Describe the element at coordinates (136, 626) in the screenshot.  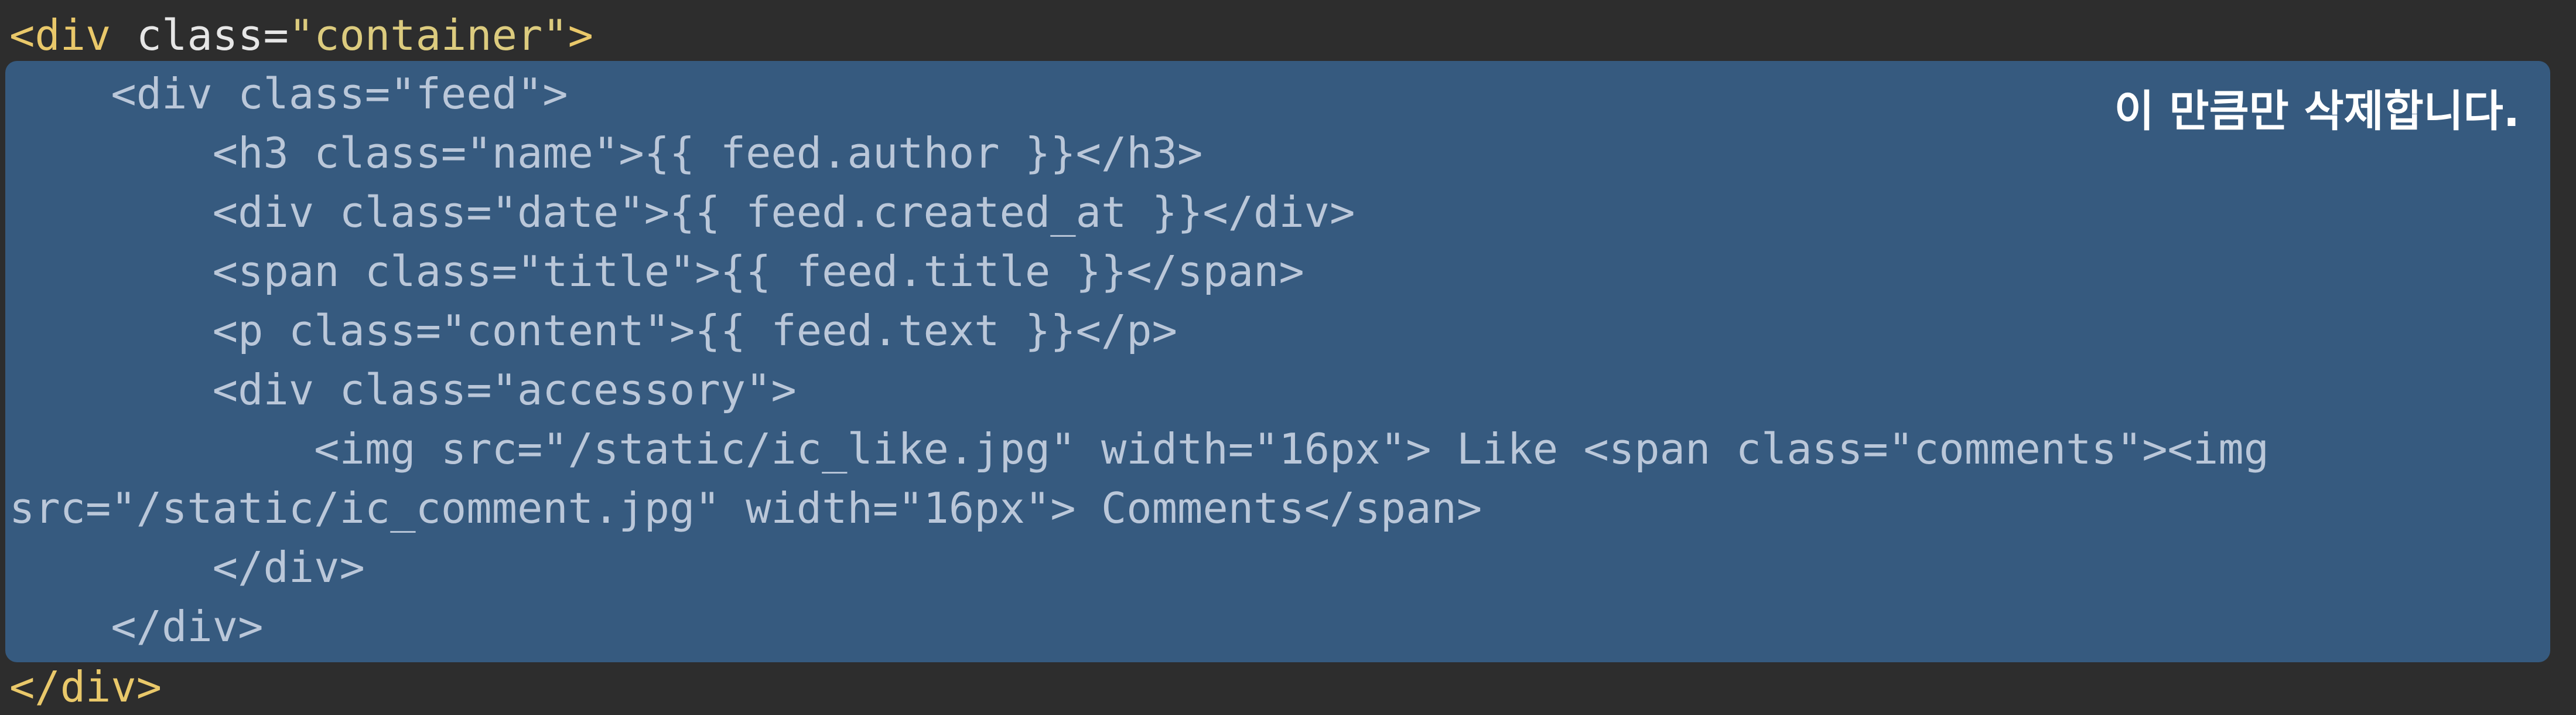
I see `code-line-feed-close: </div>` at that location.